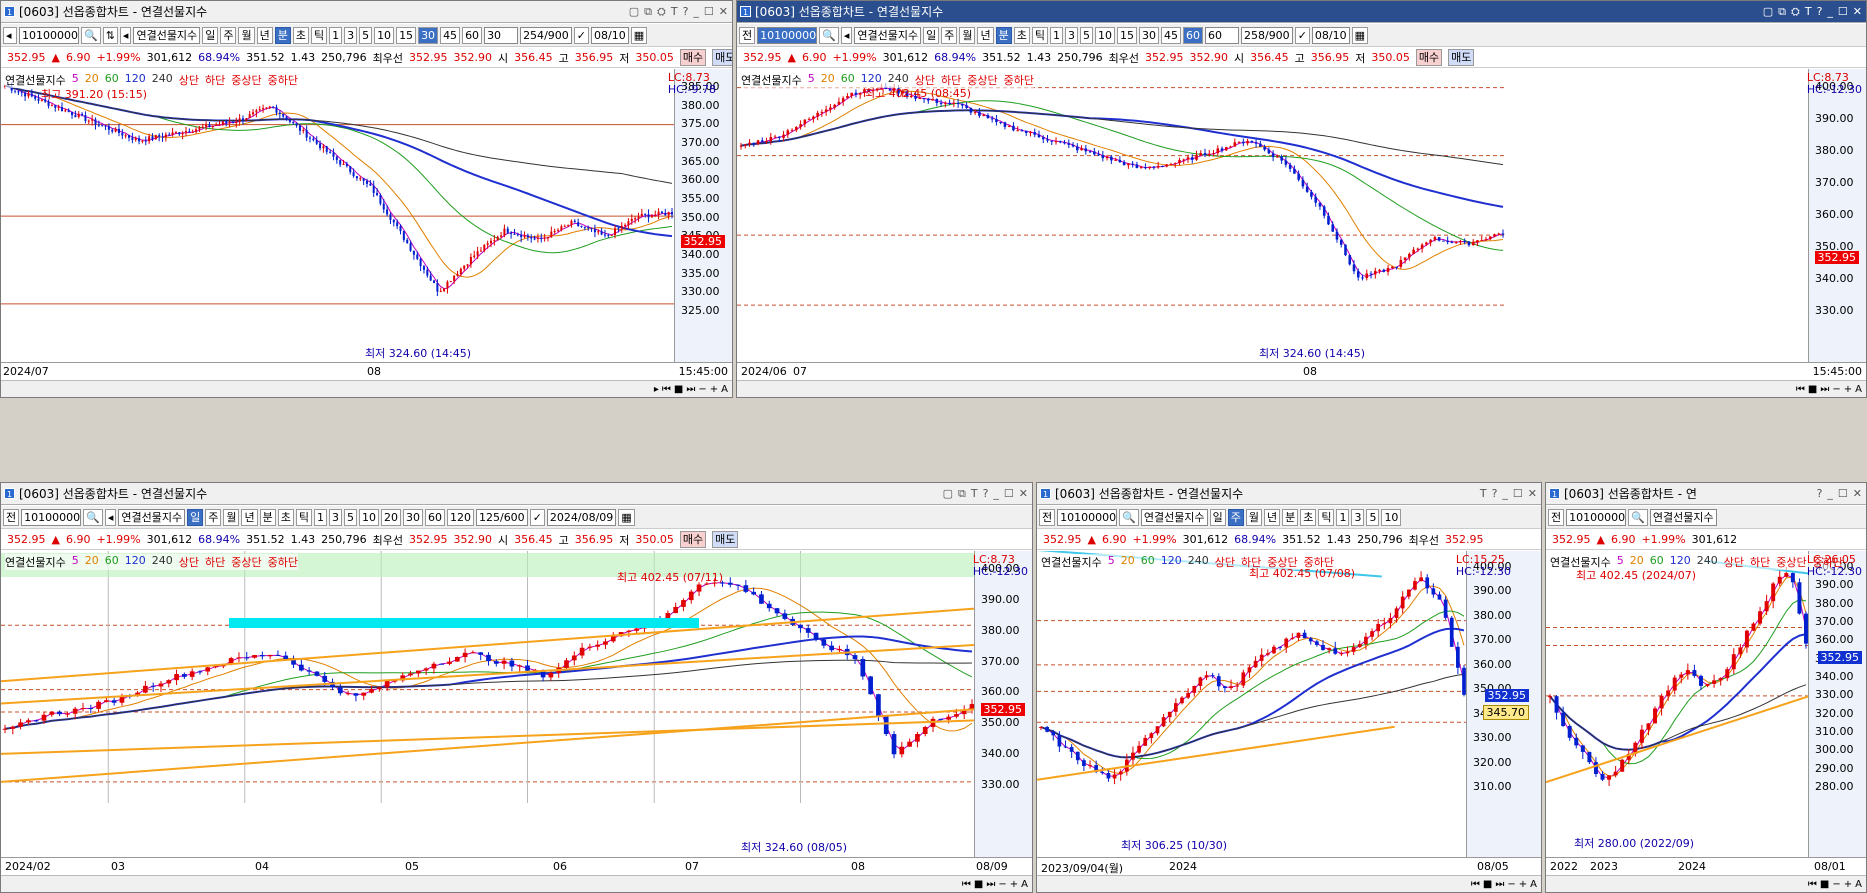  What do you see at coordinates (1253, 517) in the screenshot?
I see `period-month-button: 월` at bounding box center [1253, 517].